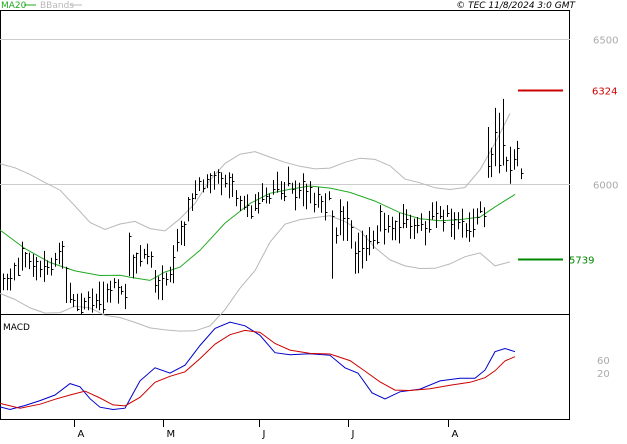  Describe the element at coordinates (604, 92) in the screenshot. I see `resistance-level-label: 6324` at that location.